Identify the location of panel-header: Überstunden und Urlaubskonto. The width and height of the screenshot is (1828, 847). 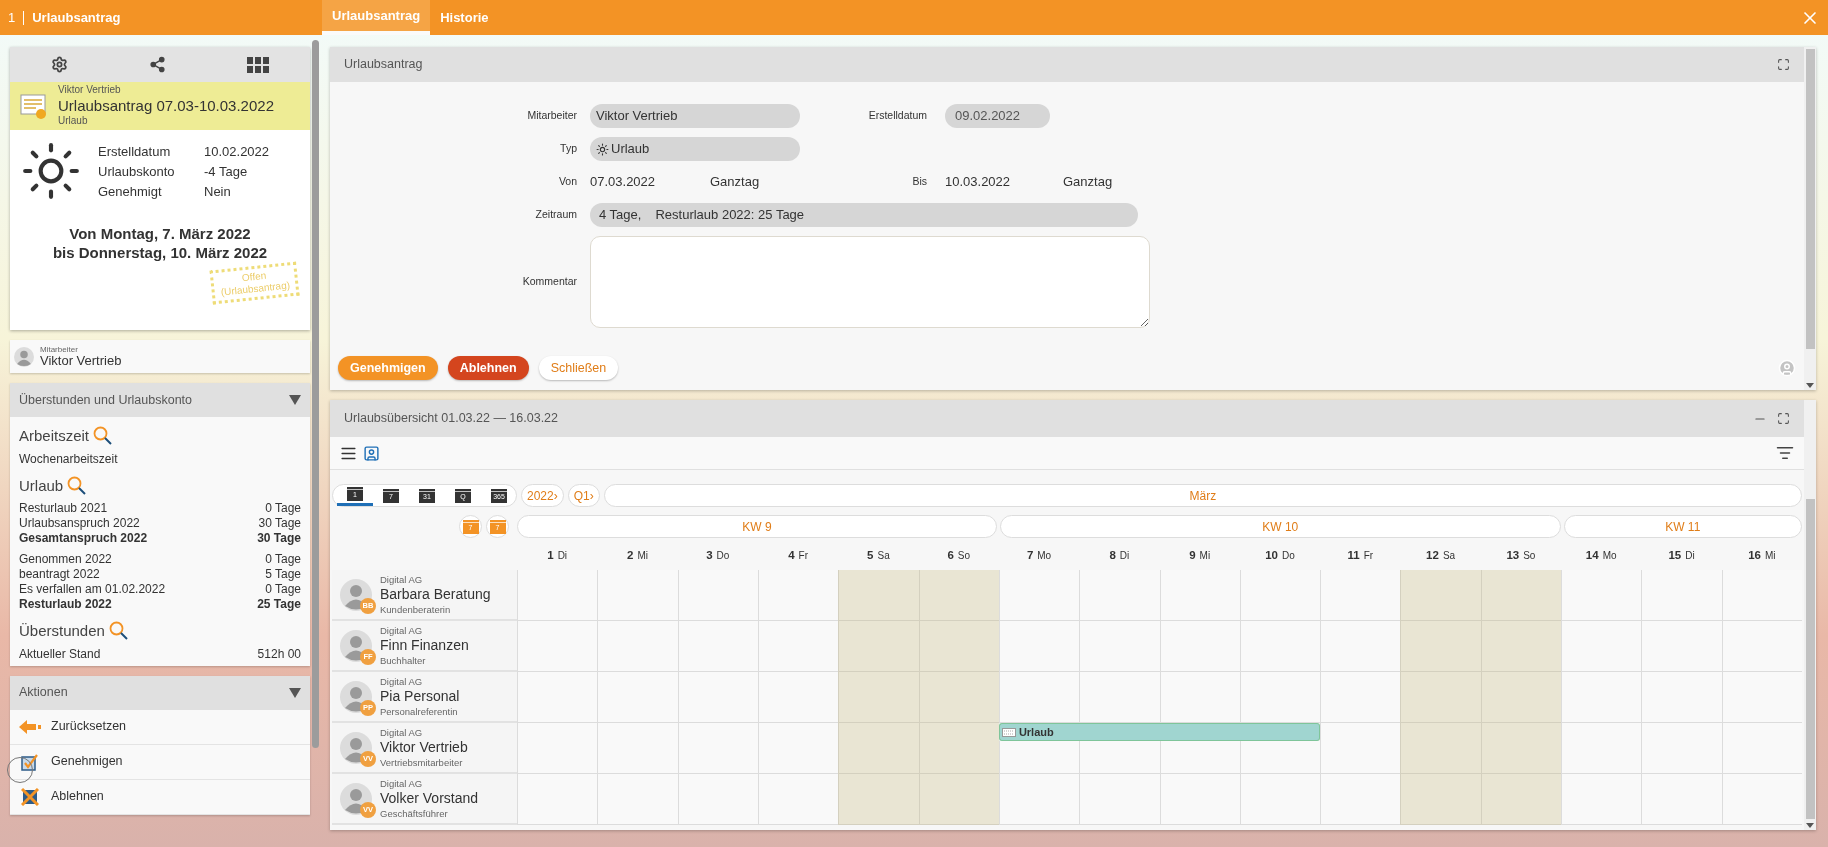
(160, 400).